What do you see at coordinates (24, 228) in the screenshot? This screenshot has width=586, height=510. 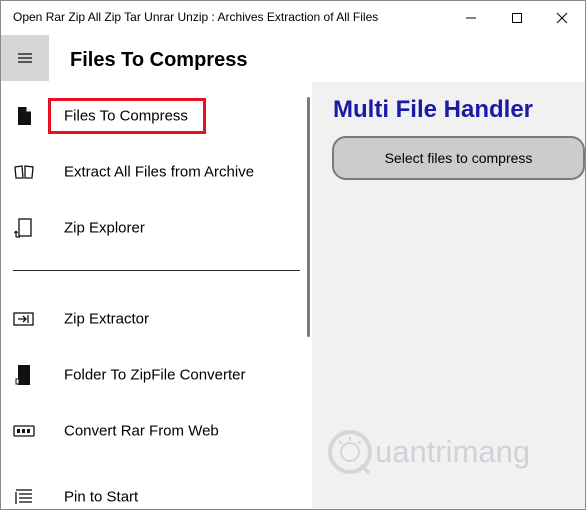 I see `zip-explorer-icon` at bounding box center [24, 228].